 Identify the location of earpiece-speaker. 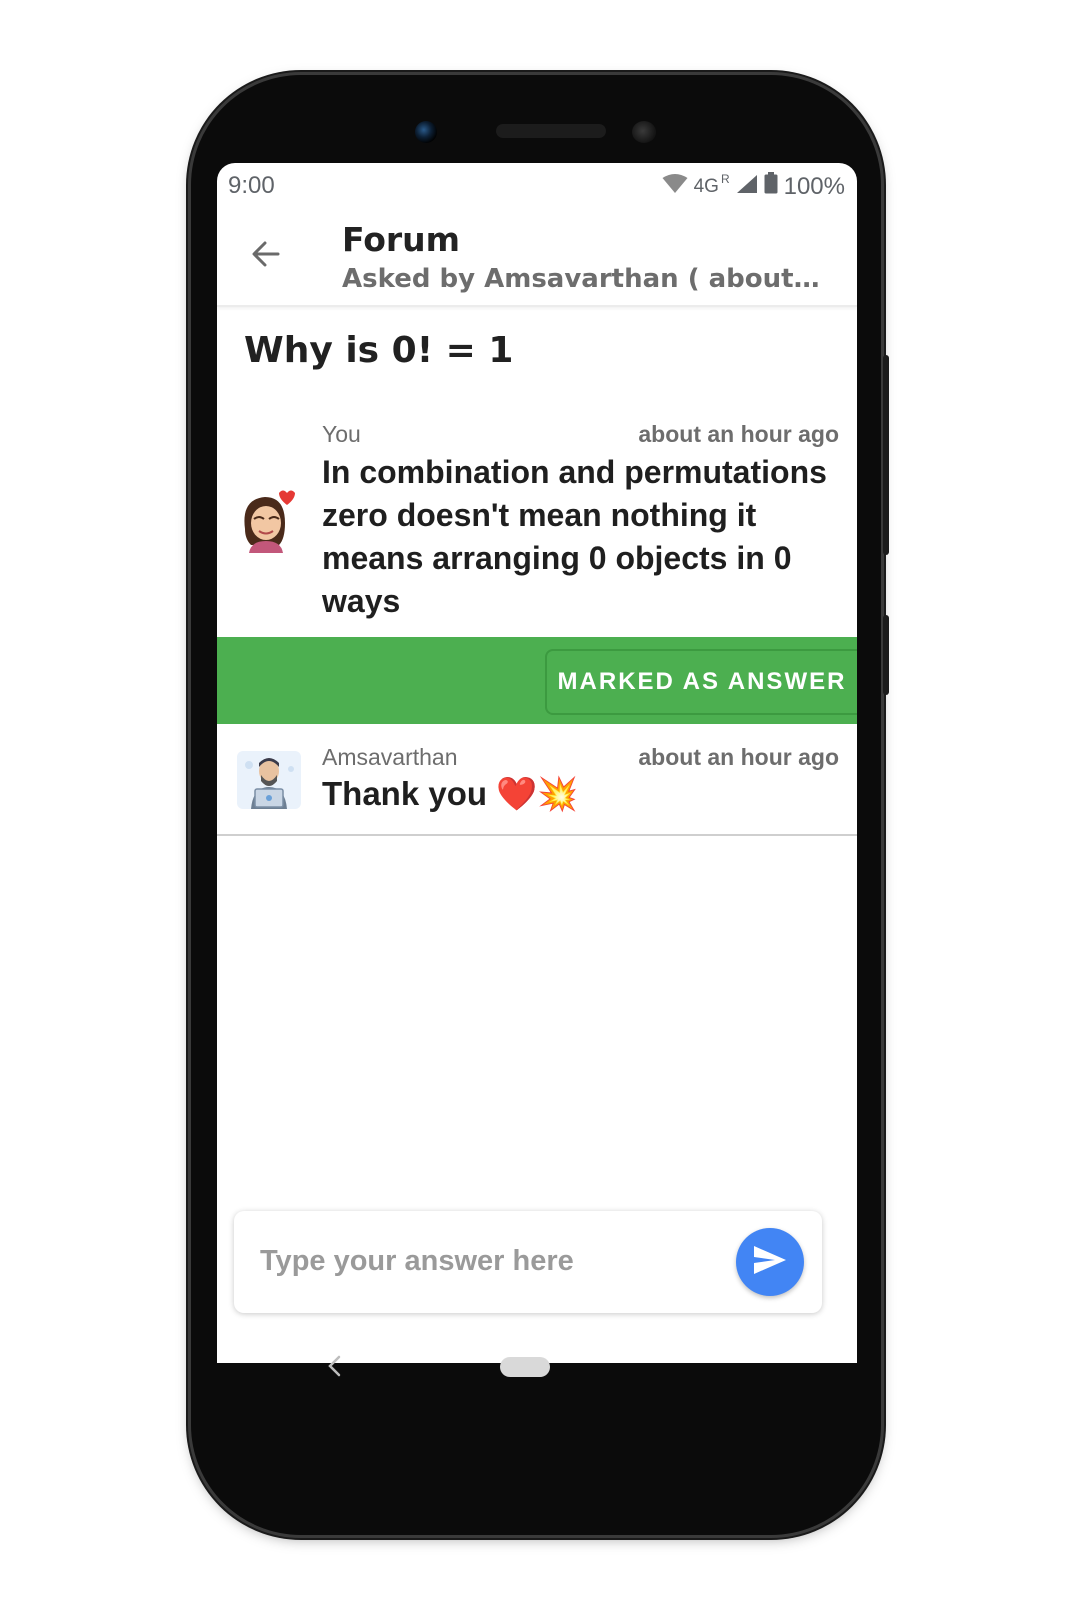
(551, 131).